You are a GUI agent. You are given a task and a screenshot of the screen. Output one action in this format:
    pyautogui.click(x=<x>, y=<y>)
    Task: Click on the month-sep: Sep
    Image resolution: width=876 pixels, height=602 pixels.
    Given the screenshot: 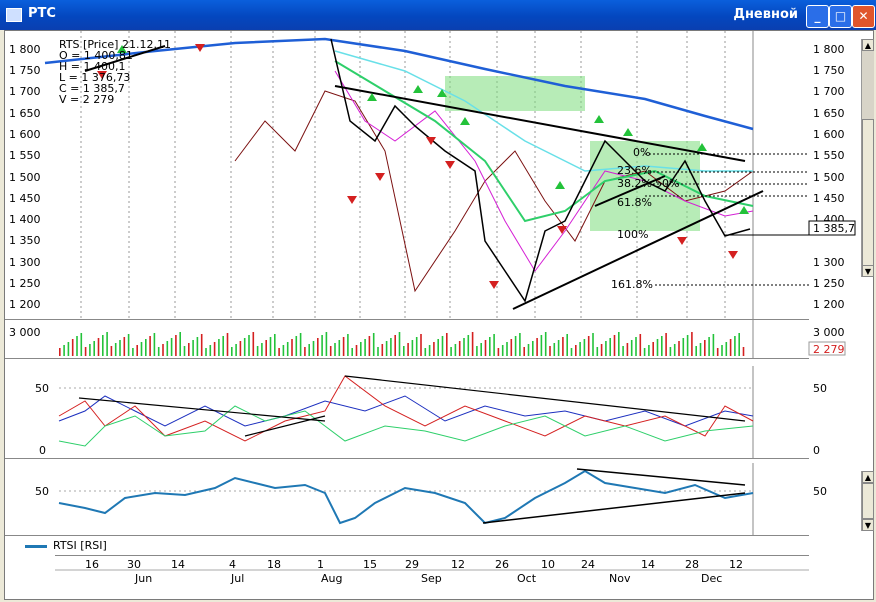 What is the action you would take?
    pyautogui.click(x=431, y=578)
    